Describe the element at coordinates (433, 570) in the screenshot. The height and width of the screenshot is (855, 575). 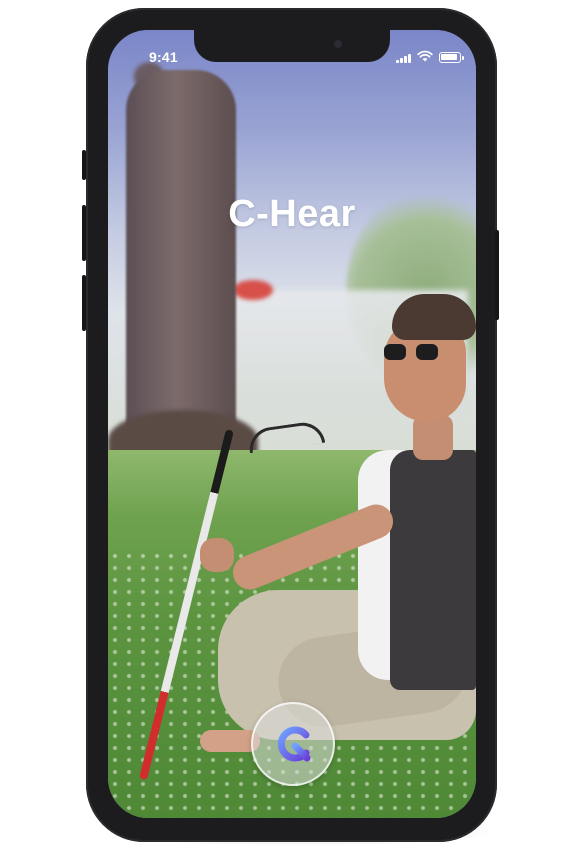
I see `person-vest` at that location.